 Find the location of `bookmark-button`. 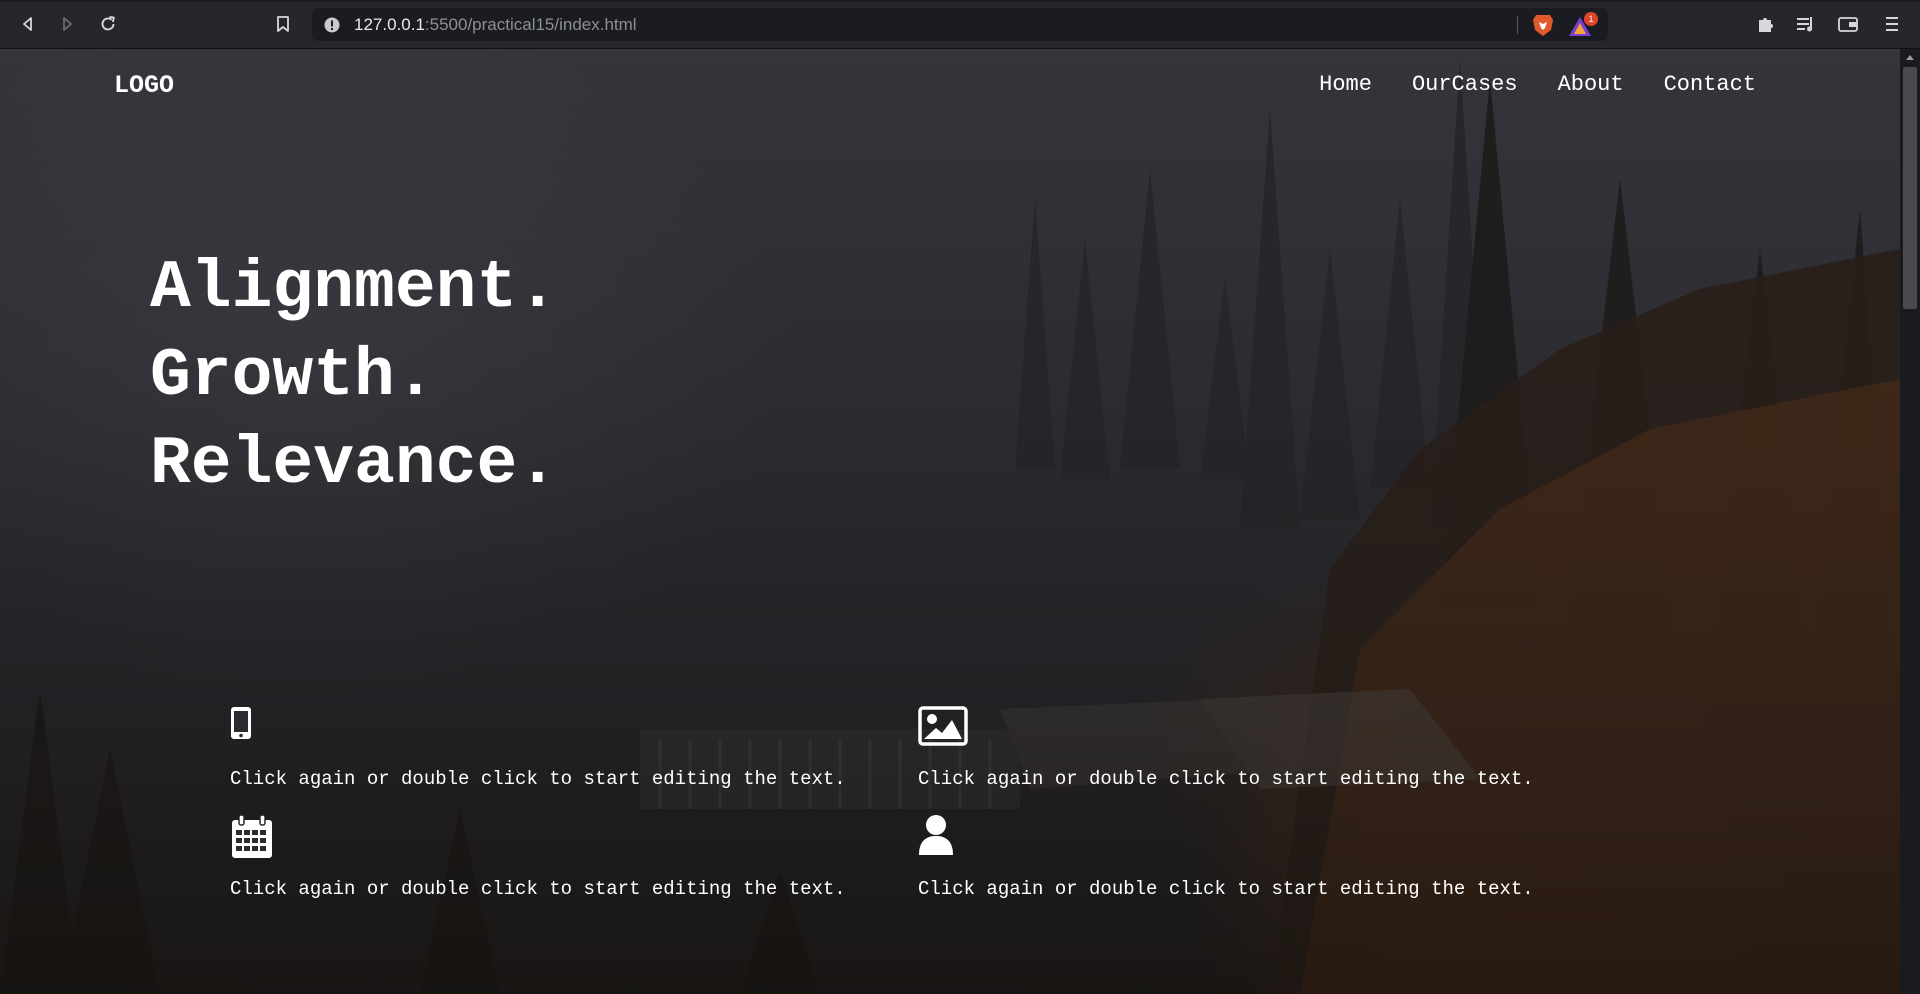

bookmark-button is located at coordinates (283, 24).